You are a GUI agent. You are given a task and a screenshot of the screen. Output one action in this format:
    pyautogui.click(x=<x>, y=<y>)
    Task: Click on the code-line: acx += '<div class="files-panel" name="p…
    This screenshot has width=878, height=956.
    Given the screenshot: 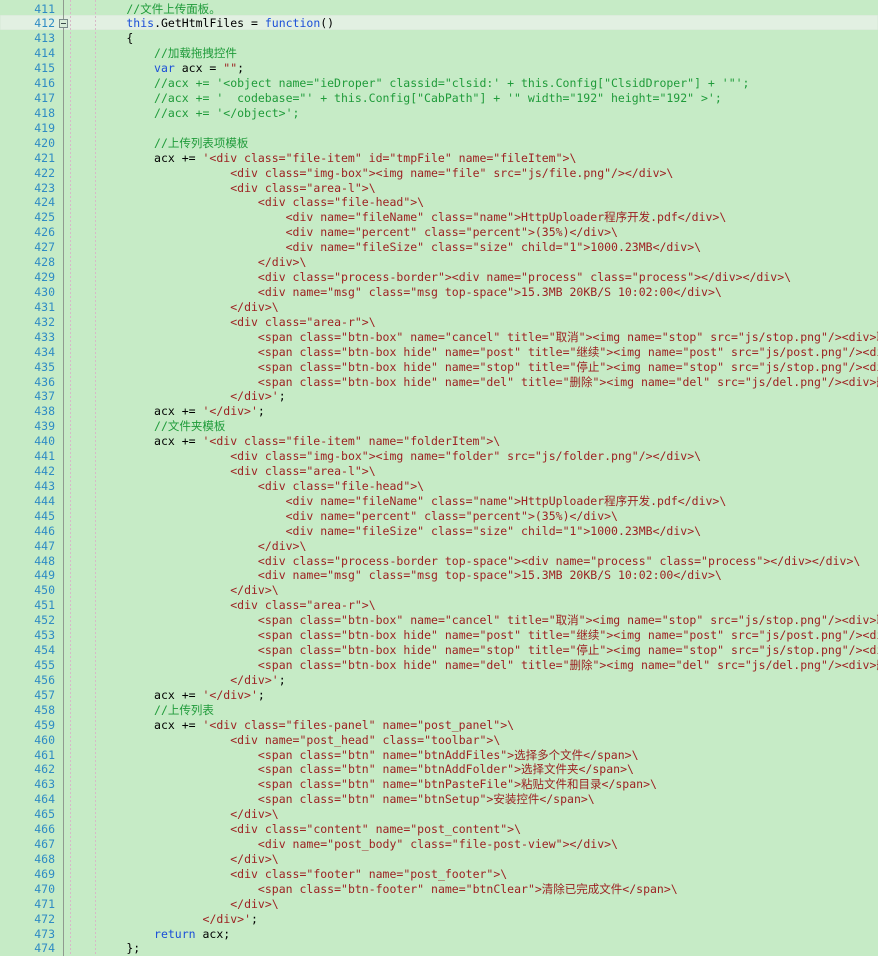 What is the action you would take?
    pyautogui.click(x=334, y=725)
    